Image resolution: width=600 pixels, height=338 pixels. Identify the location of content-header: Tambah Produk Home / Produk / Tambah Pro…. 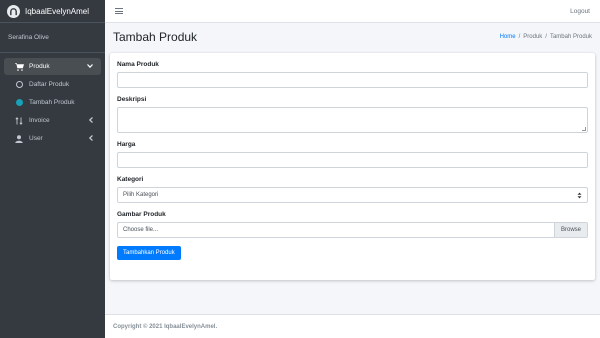
(352, 37).